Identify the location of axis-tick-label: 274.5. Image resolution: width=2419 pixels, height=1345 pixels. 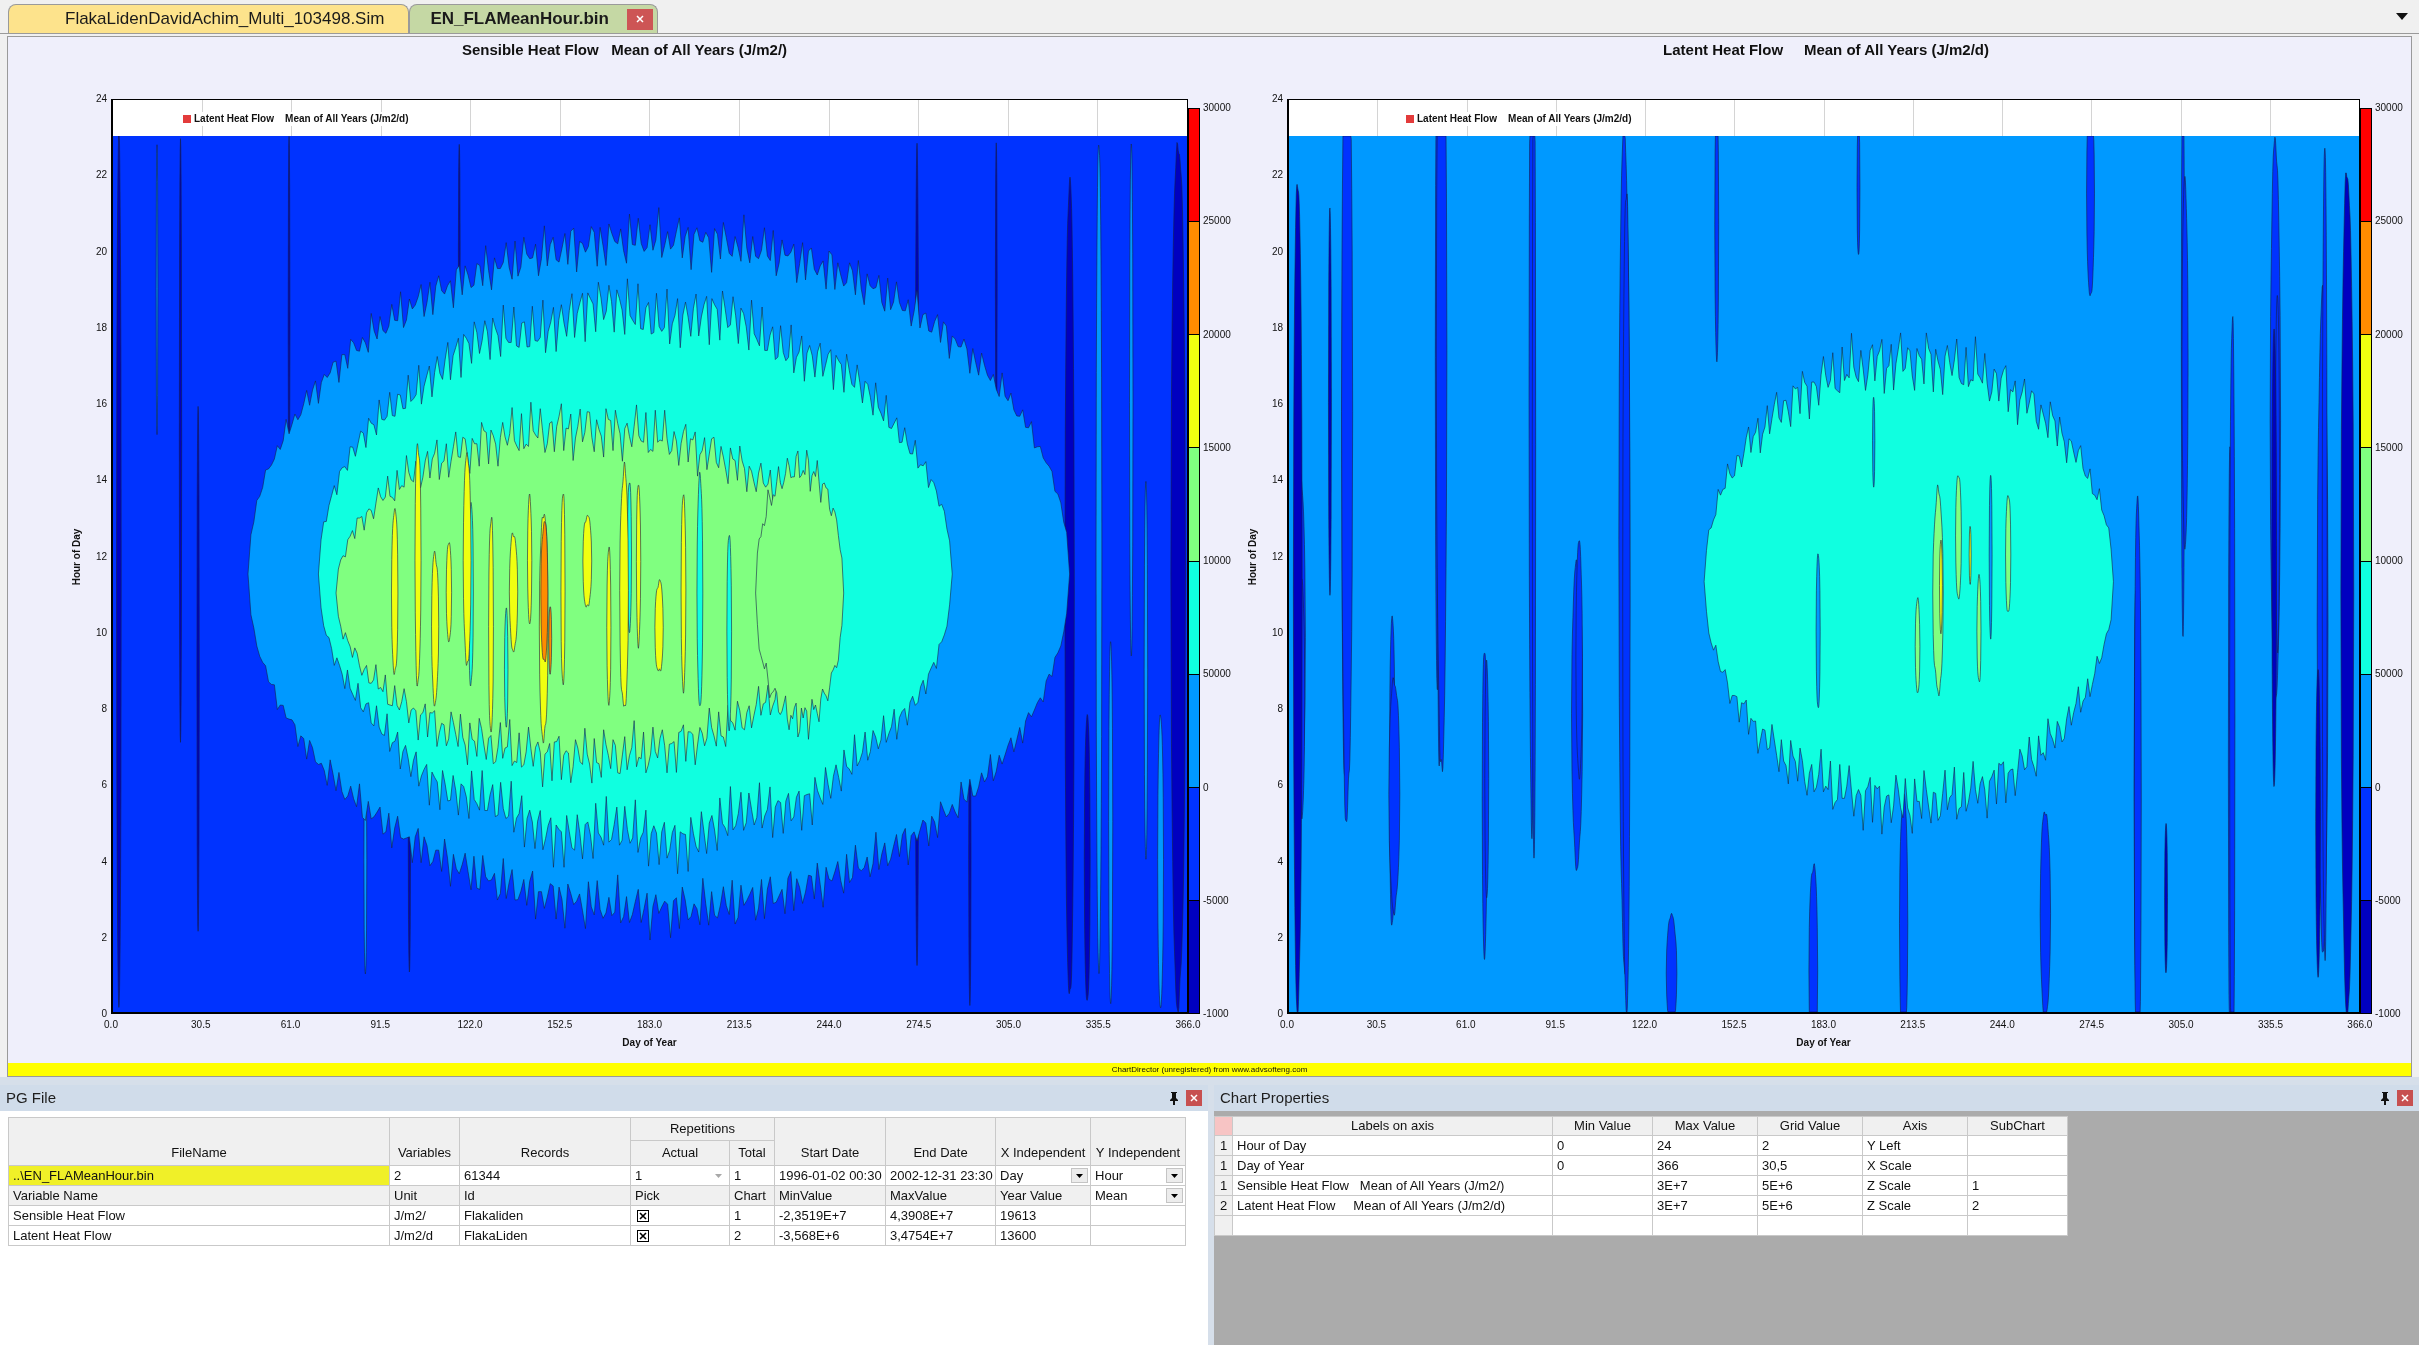
(919, 1025).